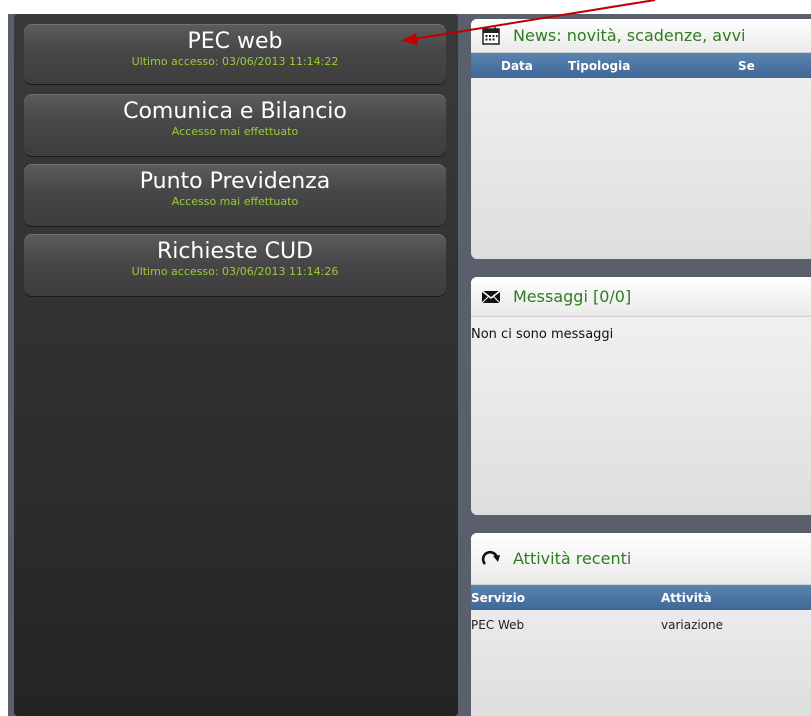 The width and height of the screenshot is (811, 716). Describe the element at coordinates (235, 271) in the screenshot. I see `service-access-info: Ultimo accesso: 03/06/2013 11:14:26` at that location.